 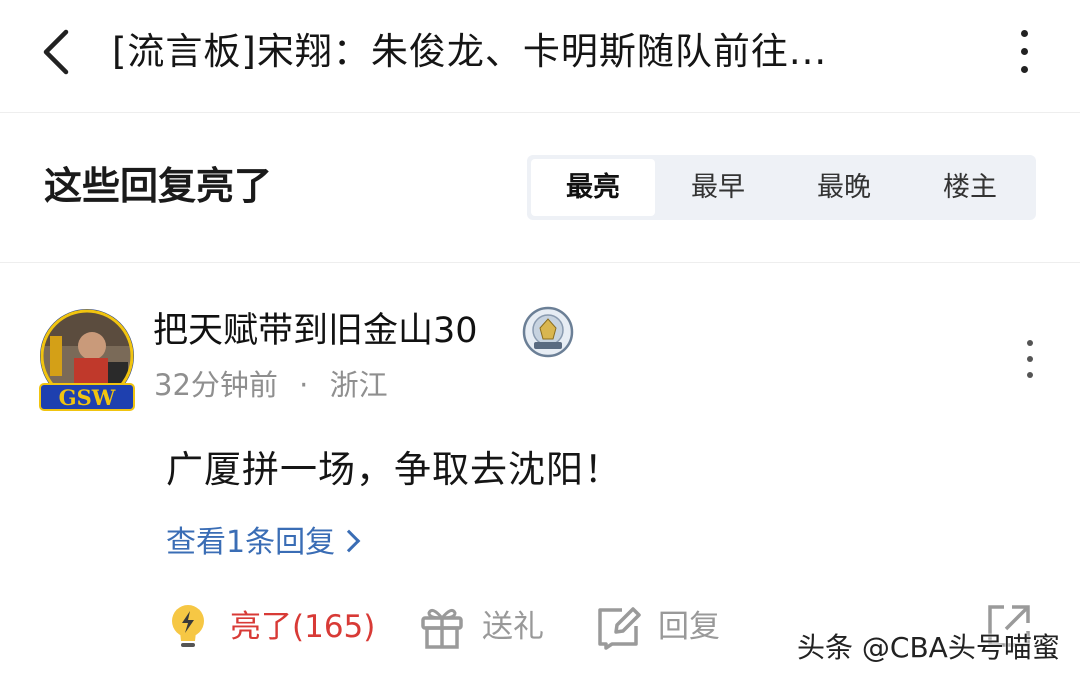 What do you see at coordinates (1026, 52) in the screenshot?
I see `more-options-button` at bounding box center [1026, 52].